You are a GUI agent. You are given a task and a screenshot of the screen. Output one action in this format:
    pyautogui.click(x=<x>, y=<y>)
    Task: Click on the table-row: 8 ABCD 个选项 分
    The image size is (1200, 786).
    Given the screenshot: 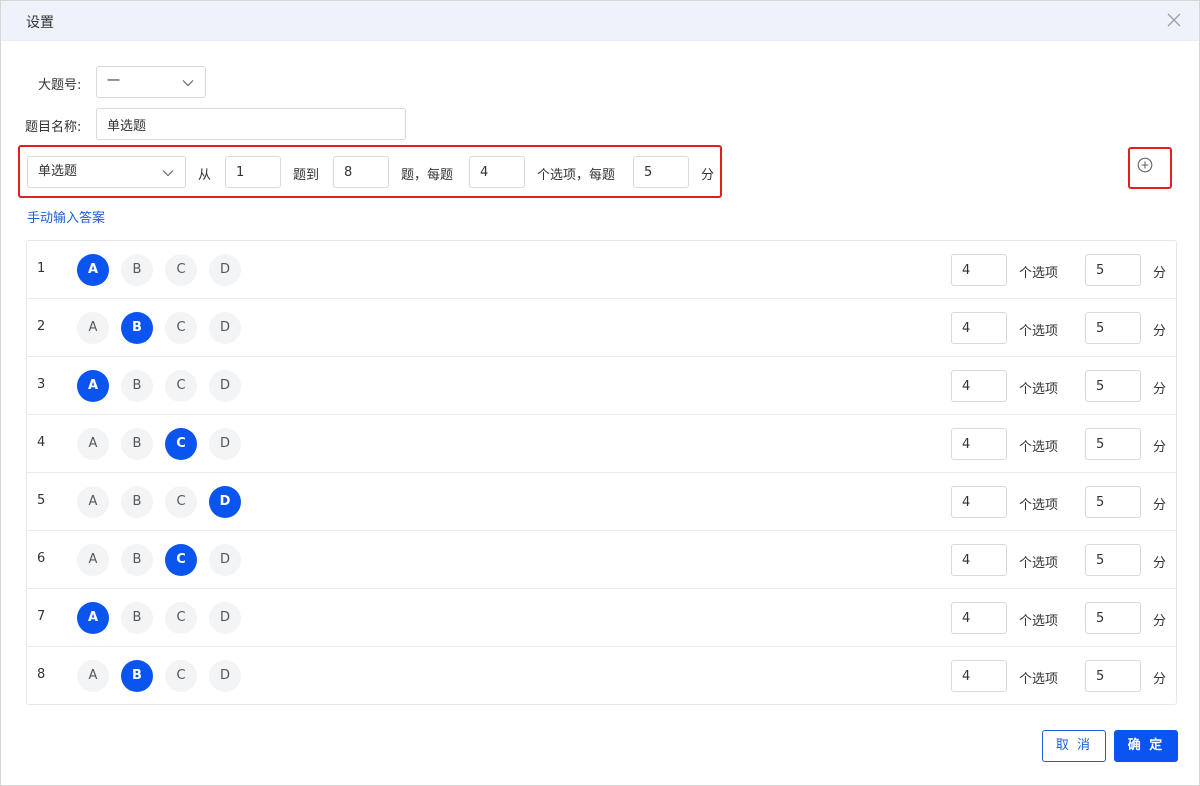 What is the action you would take?
    pyautogui.click(x=601, y=676)
    